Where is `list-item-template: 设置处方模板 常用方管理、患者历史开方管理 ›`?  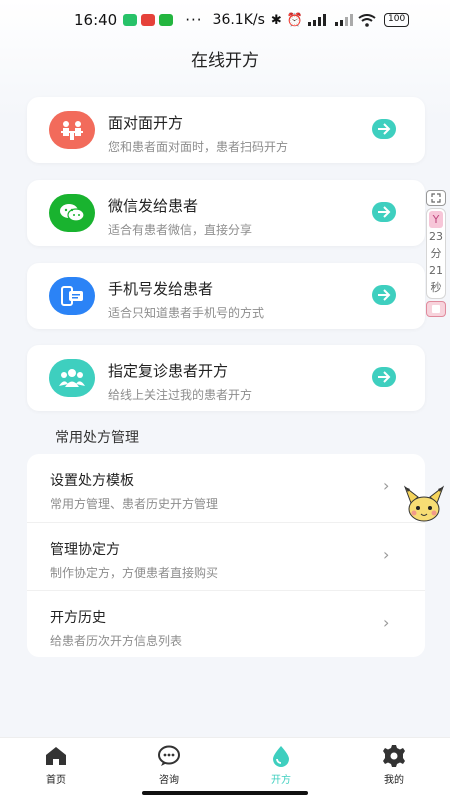 list-item-template: 设置处方模板 常用方管理、患者历史开方管理 › is located at coordinates (226, 487).